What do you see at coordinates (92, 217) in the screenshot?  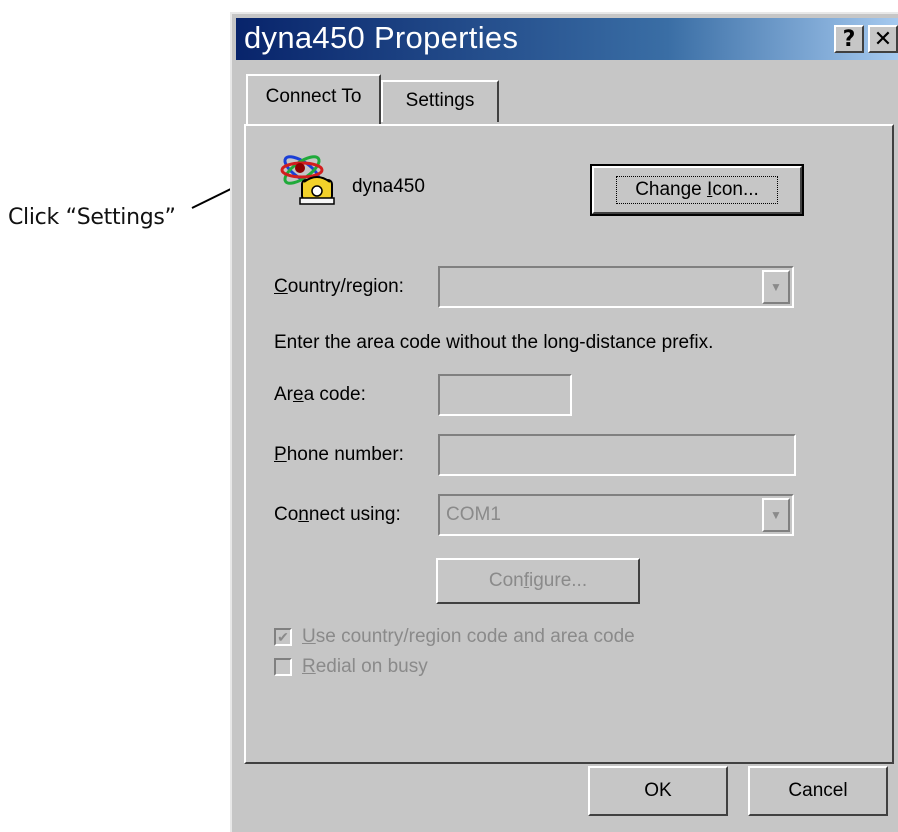 I see `callout-label: Click “Settings”` at bounding box center [92, 217].